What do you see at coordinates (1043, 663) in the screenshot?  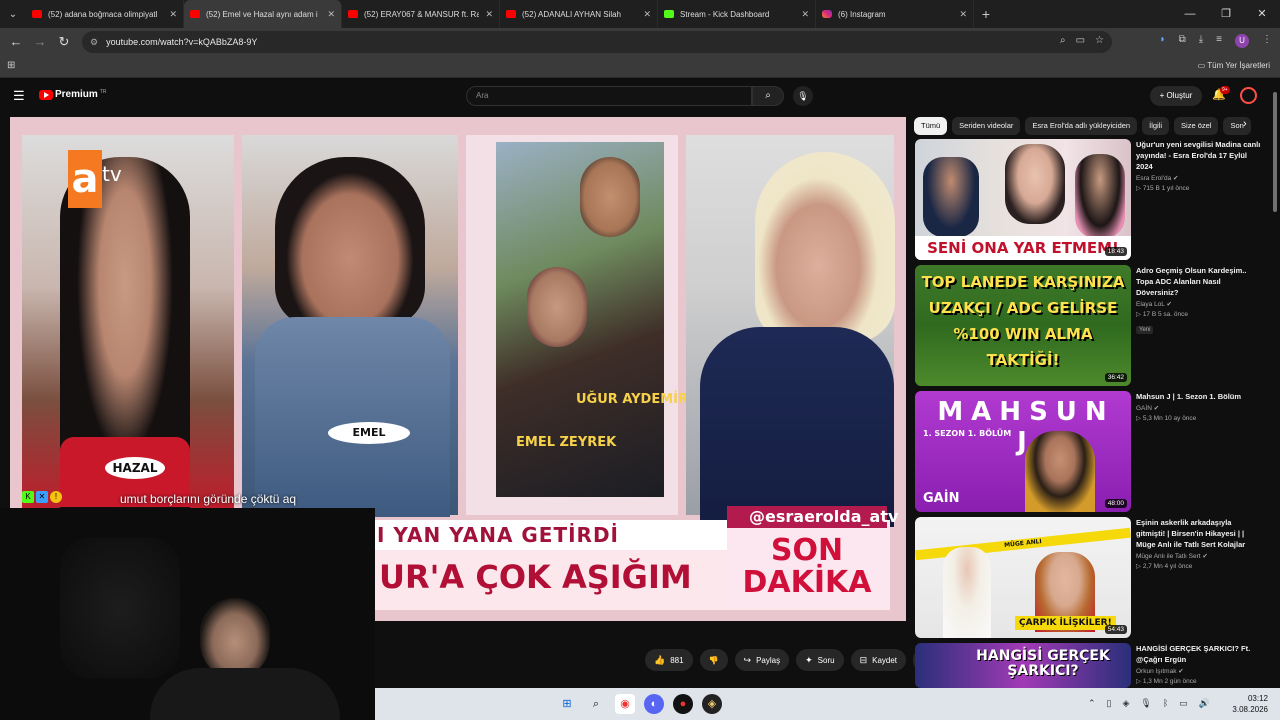 I see `thumbnail-caption: HANGİSİ GERÇEK ŞARKICI?` at bounding box center [1043, 663].